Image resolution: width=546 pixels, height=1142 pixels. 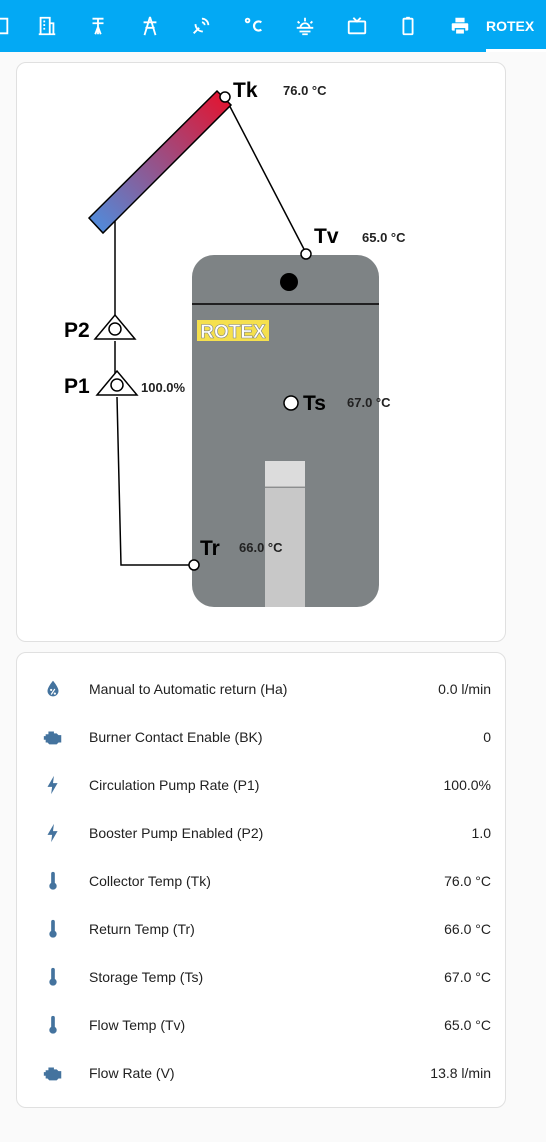 I want to click on sensor-tk-dot, so click(x=225, y=97).